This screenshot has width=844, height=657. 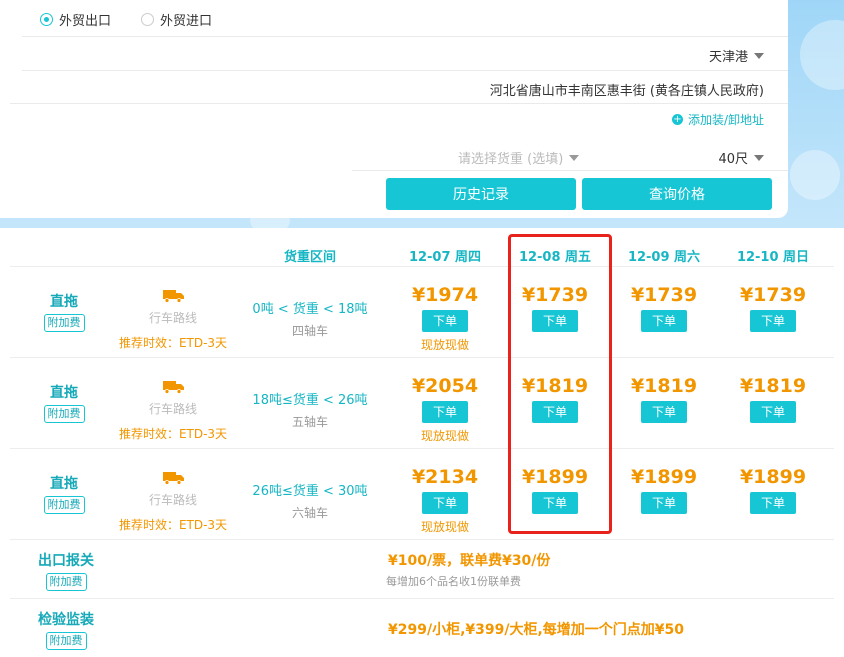 What do you see at coordinates (126, 19) in the screenshot?
I see `trade-type-radio-group: 外贸出口 外贸进口` at bounding box center [126, 19].